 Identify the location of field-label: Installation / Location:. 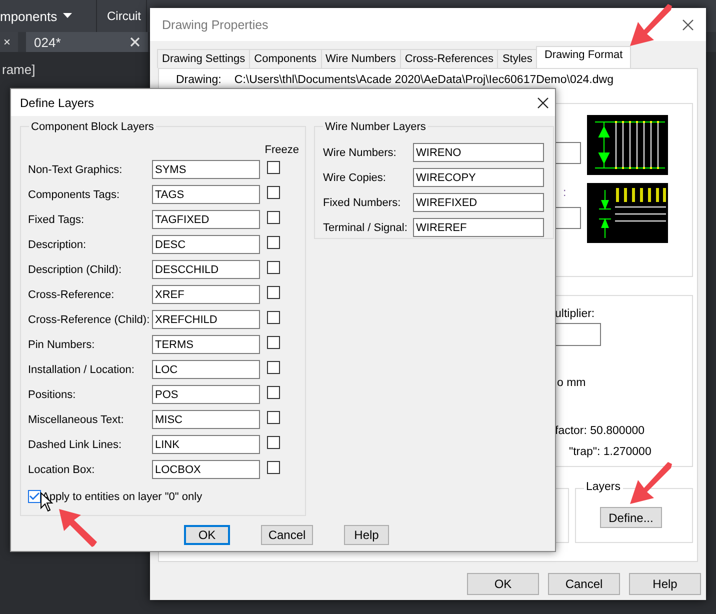
(82, 370).